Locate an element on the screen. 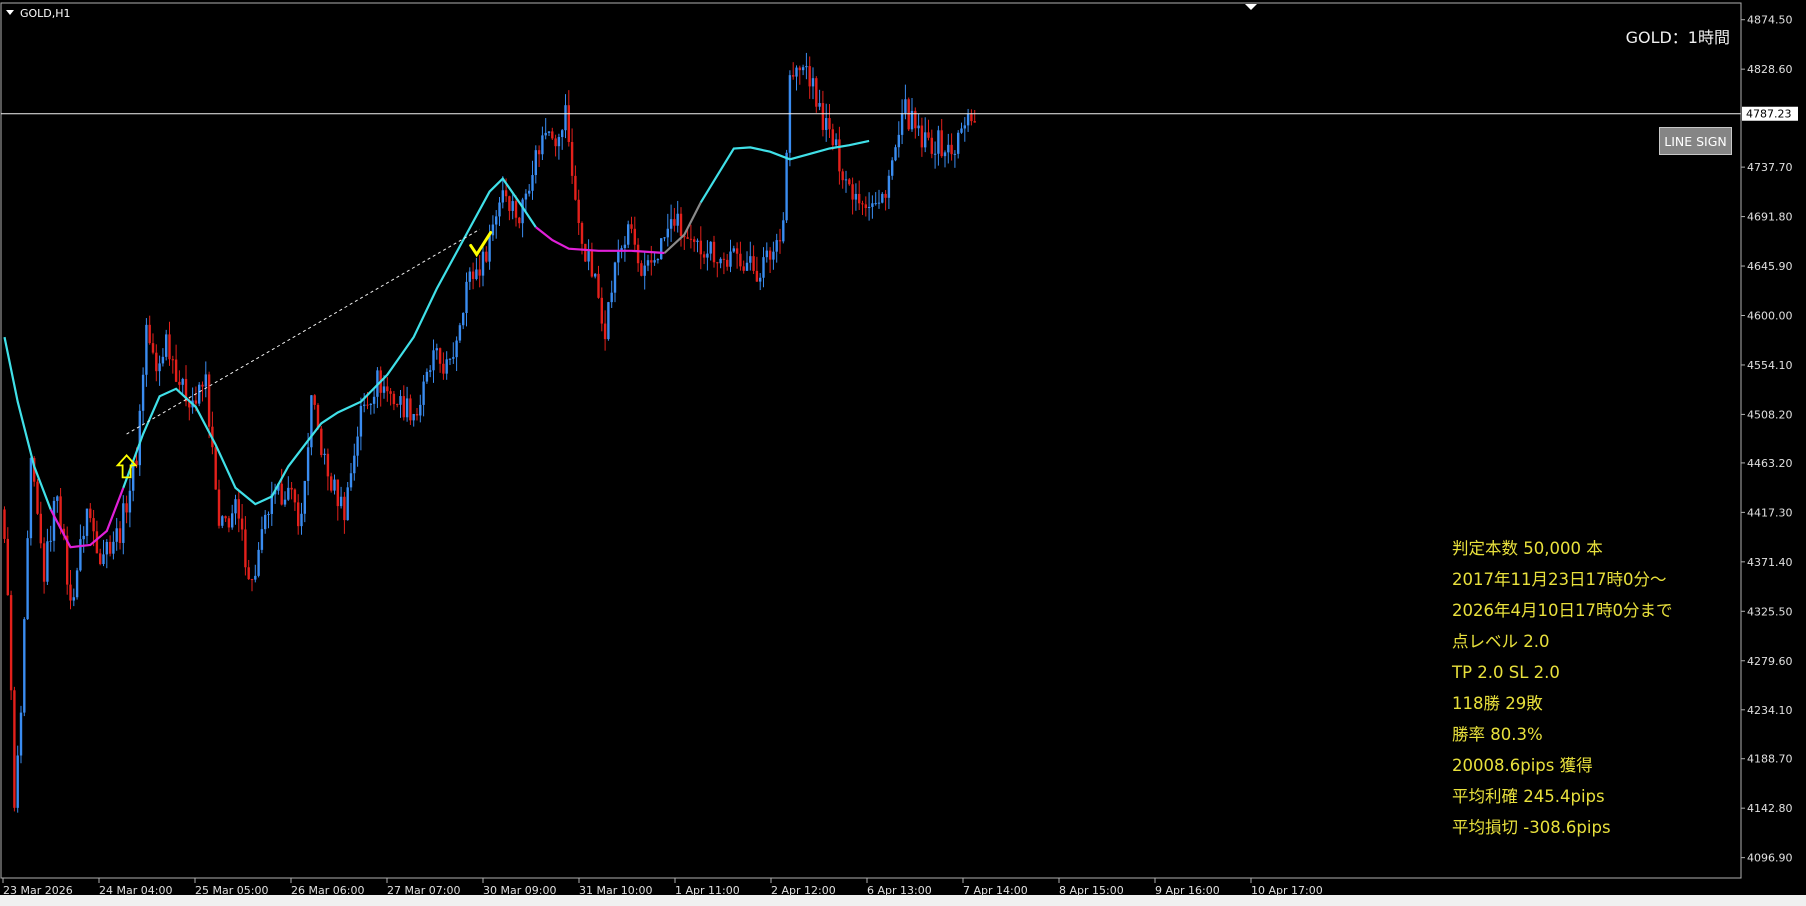 Image resolution: width=1806 pixels, height=906 pixels. price-tick-label: 4279.60 is located at coordinates (1770, 661).